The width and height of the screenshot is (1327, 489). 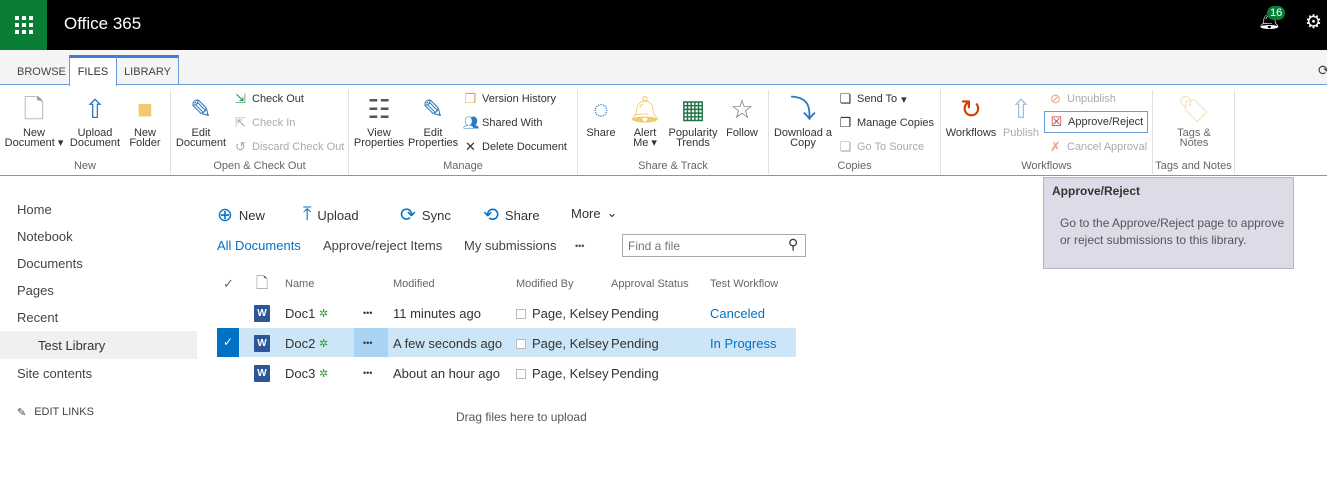 I want to click on tab-library: LIBRARY, so click(x=147, y=70).